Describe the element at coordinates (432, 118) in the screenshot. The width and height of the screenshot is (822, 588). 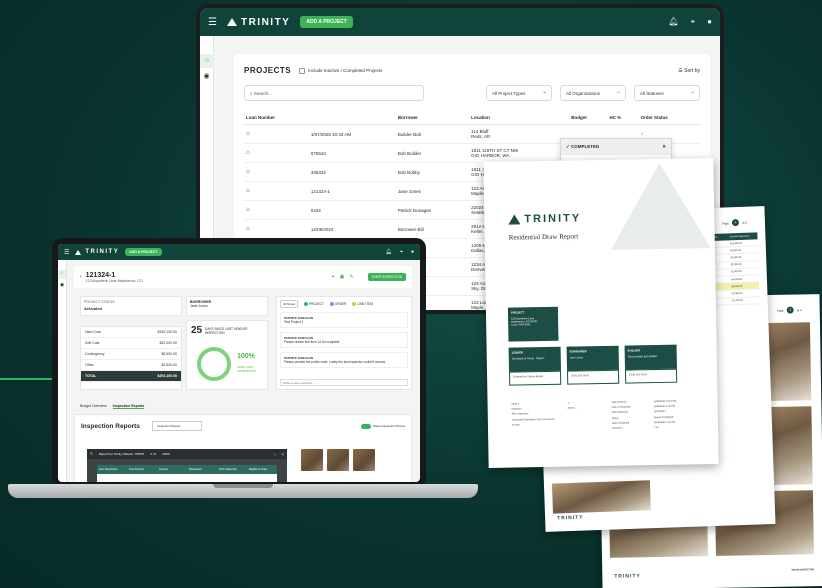
I see `column-header: Borrower` at that location.